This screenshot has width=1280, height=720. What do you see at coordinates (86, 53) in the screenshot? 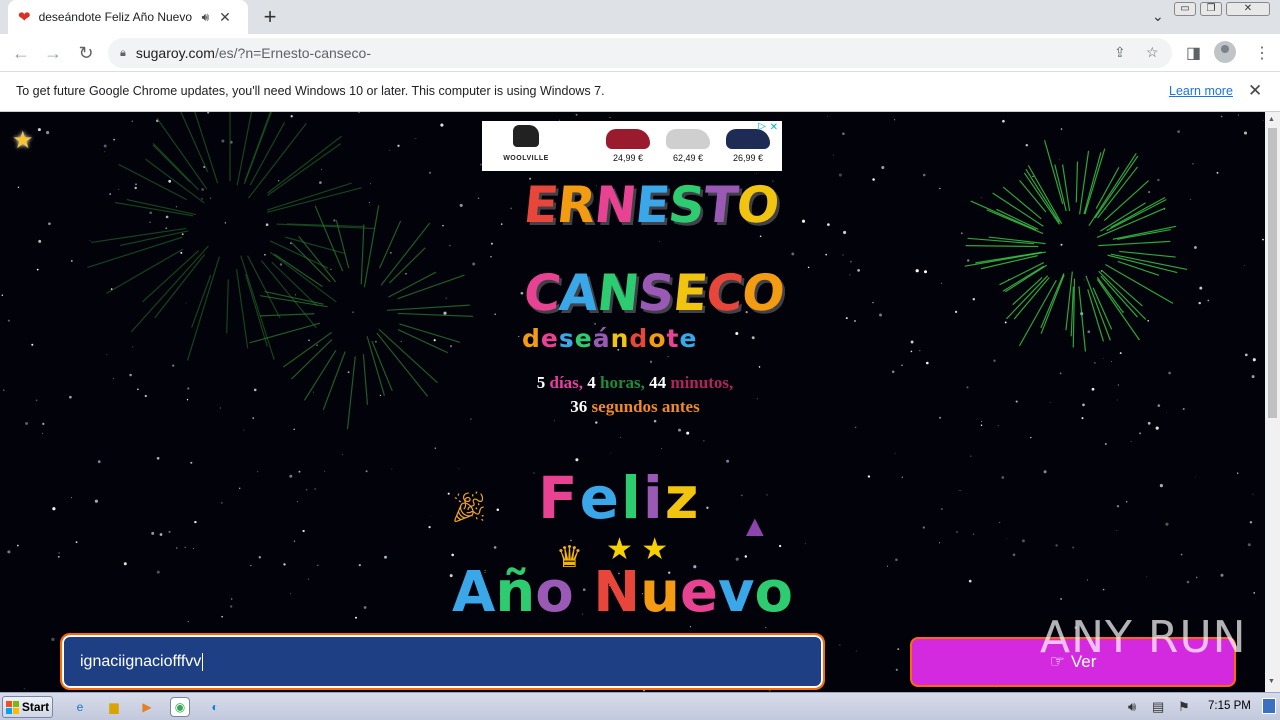
I see `reload-icon: ↻` at bounding box center [86, 53].